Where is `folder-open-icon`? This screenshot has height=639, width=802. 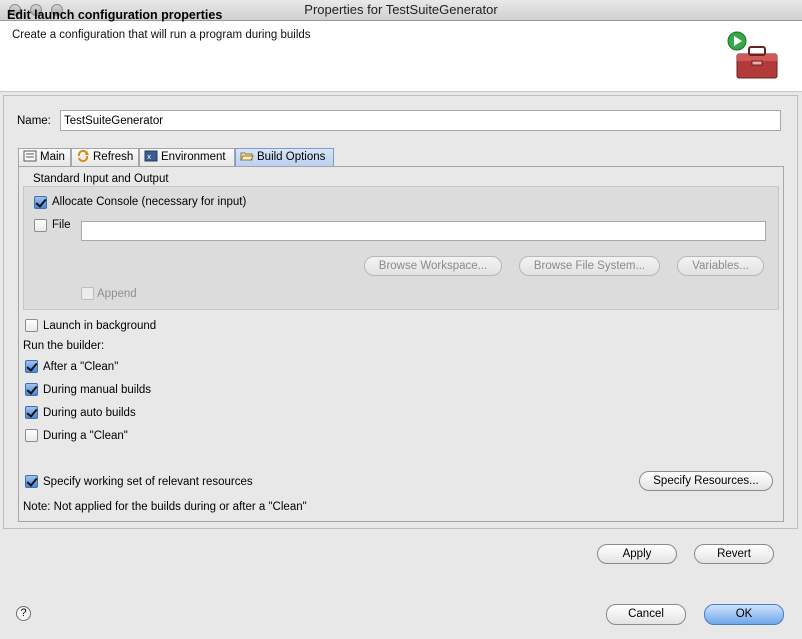 folder-open-icon is located at coordinates (247, 156).